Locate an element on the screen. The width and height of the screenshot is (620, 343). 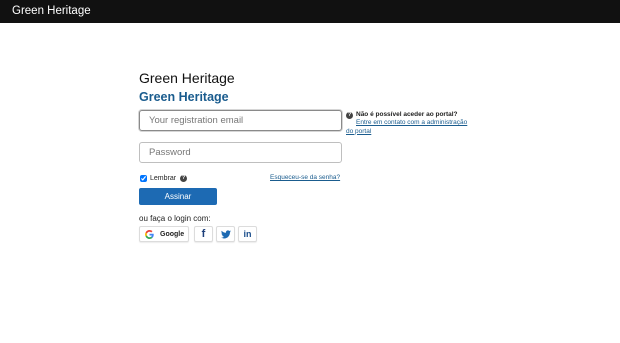
sign-in-button: Assinar is located at coordinates (178, 196).